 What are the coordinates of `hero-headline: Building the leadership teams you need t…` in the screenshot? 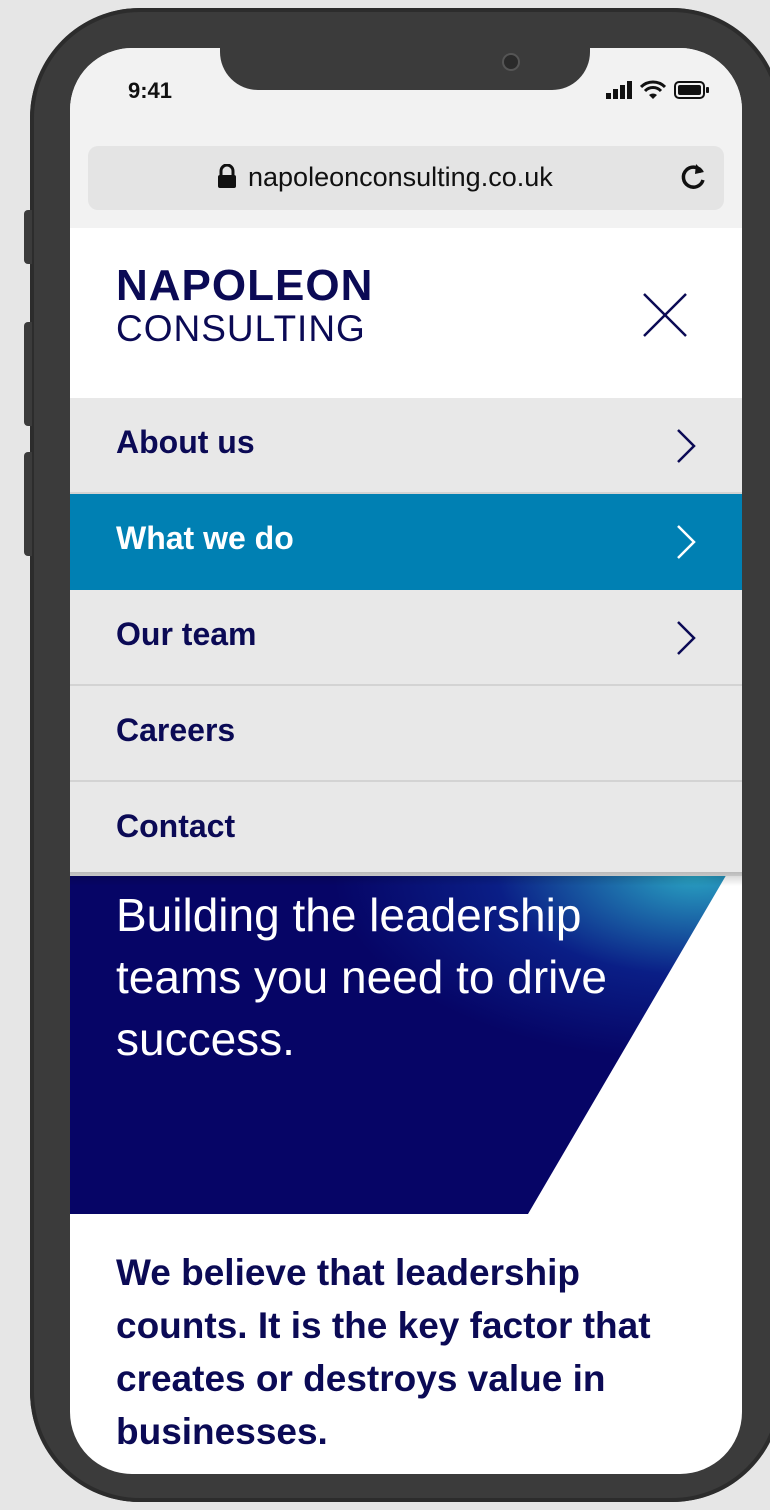 It's located at (361, 977).